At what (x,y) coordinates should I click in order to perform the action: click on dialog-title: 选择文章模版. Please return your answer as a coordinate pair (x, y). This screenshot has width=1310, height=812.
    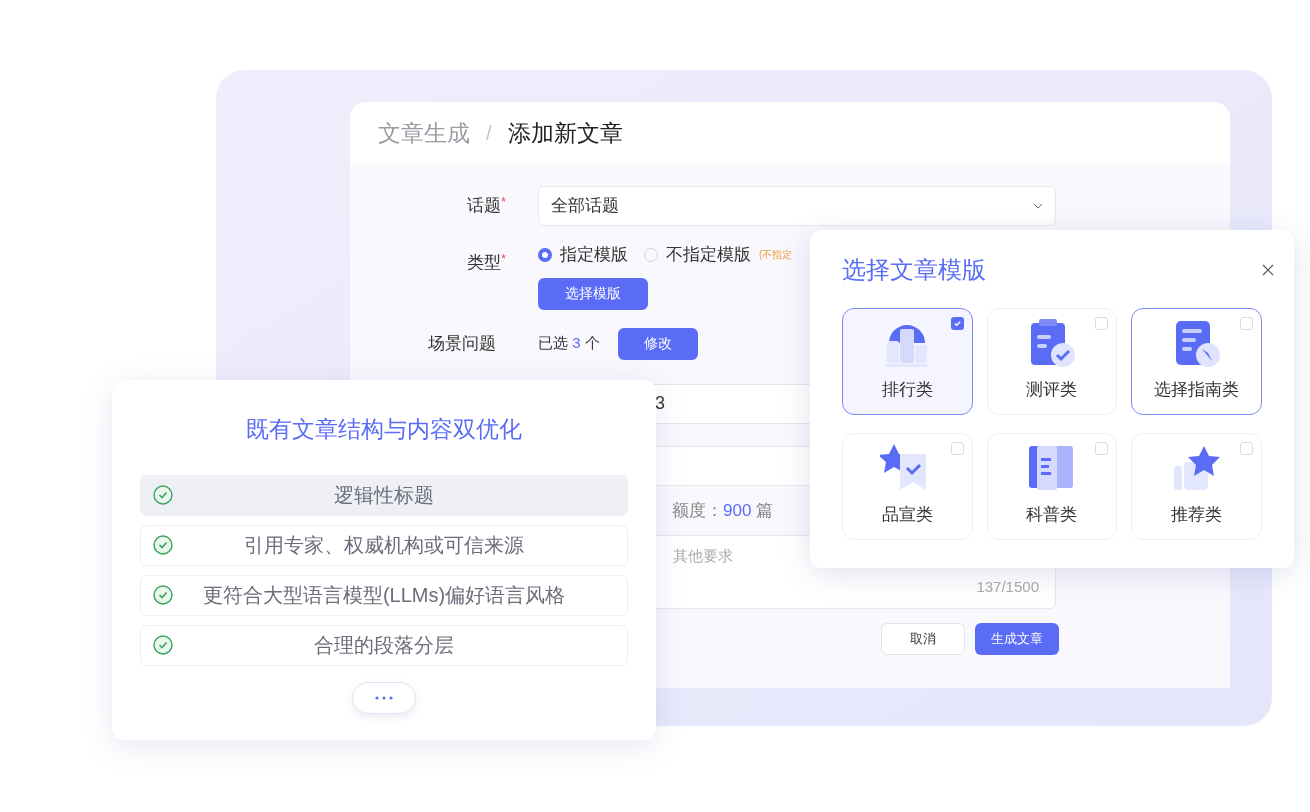
    Looking at the image, I should click on (914, 270).